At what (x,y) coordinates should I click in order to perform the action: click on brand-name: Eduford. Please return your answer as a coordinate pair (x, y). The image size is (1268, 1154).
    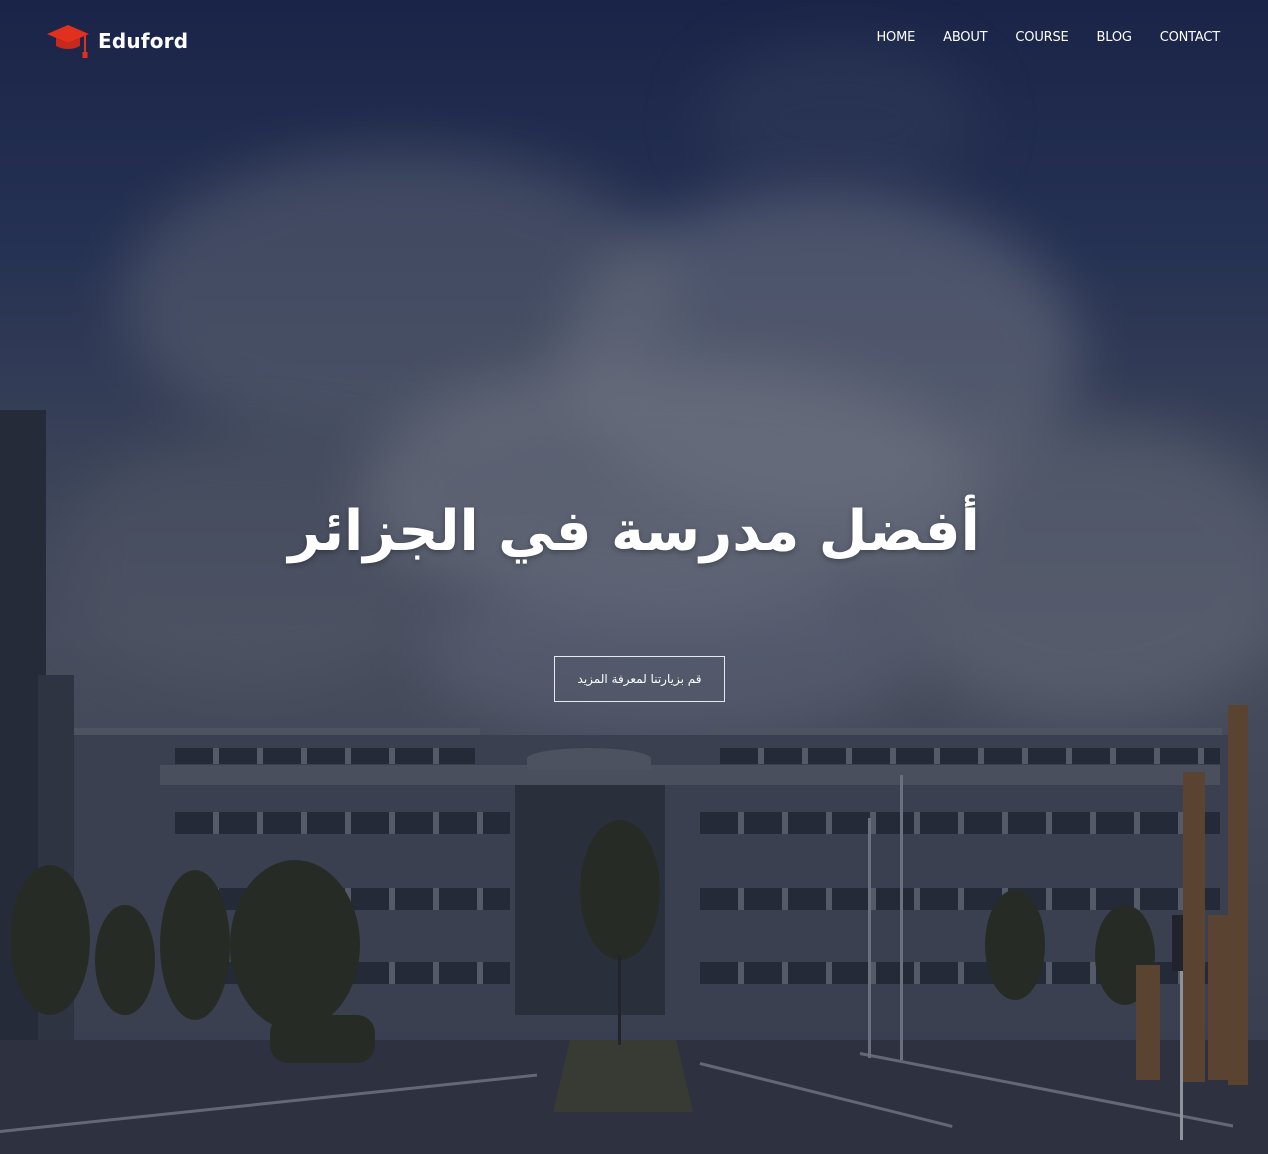
    Looking at the image, I should click on (143, 41).